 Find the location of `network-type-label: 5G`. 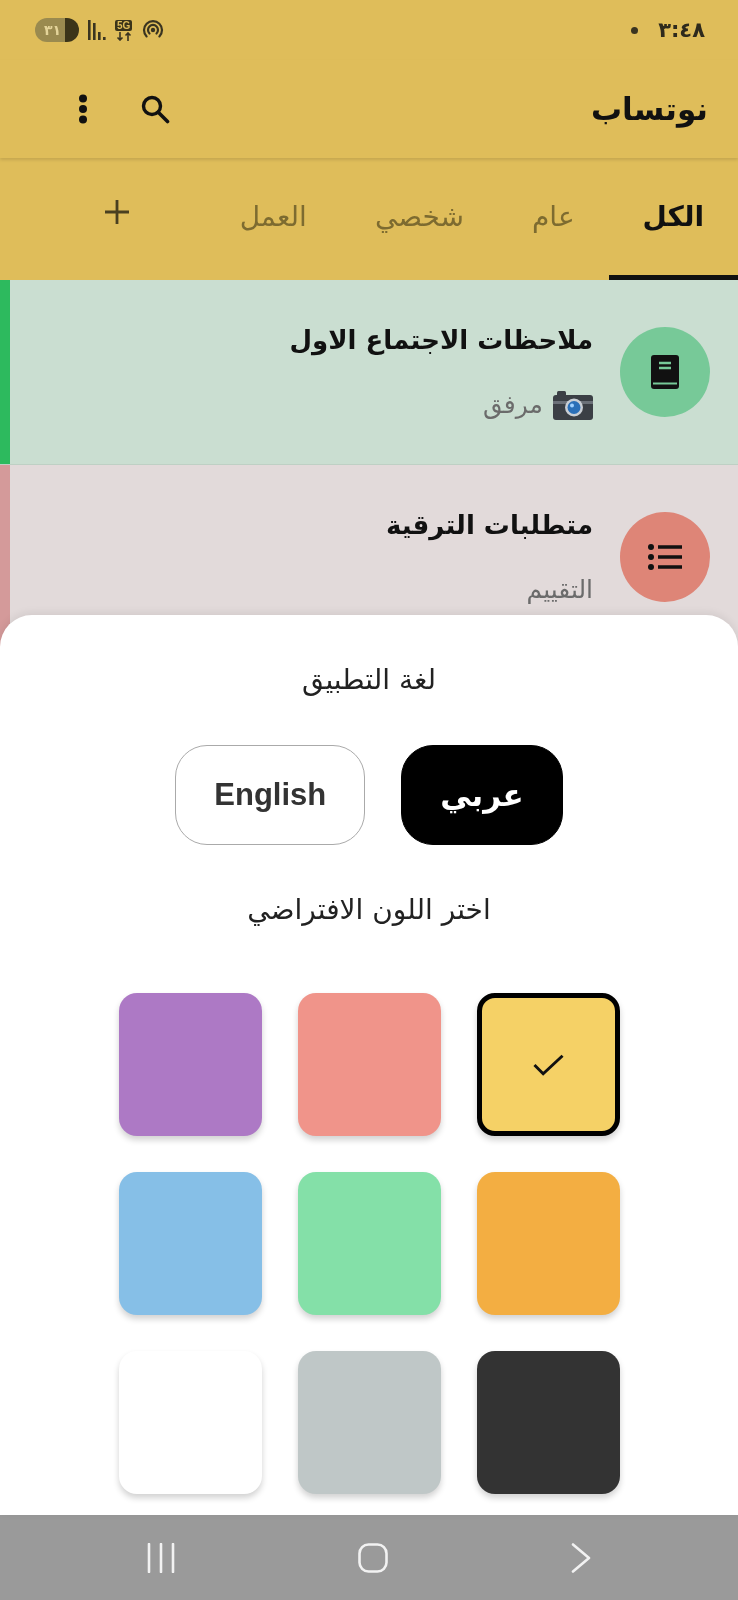

network-type-label: 5G is located at coordinates (124, 25).